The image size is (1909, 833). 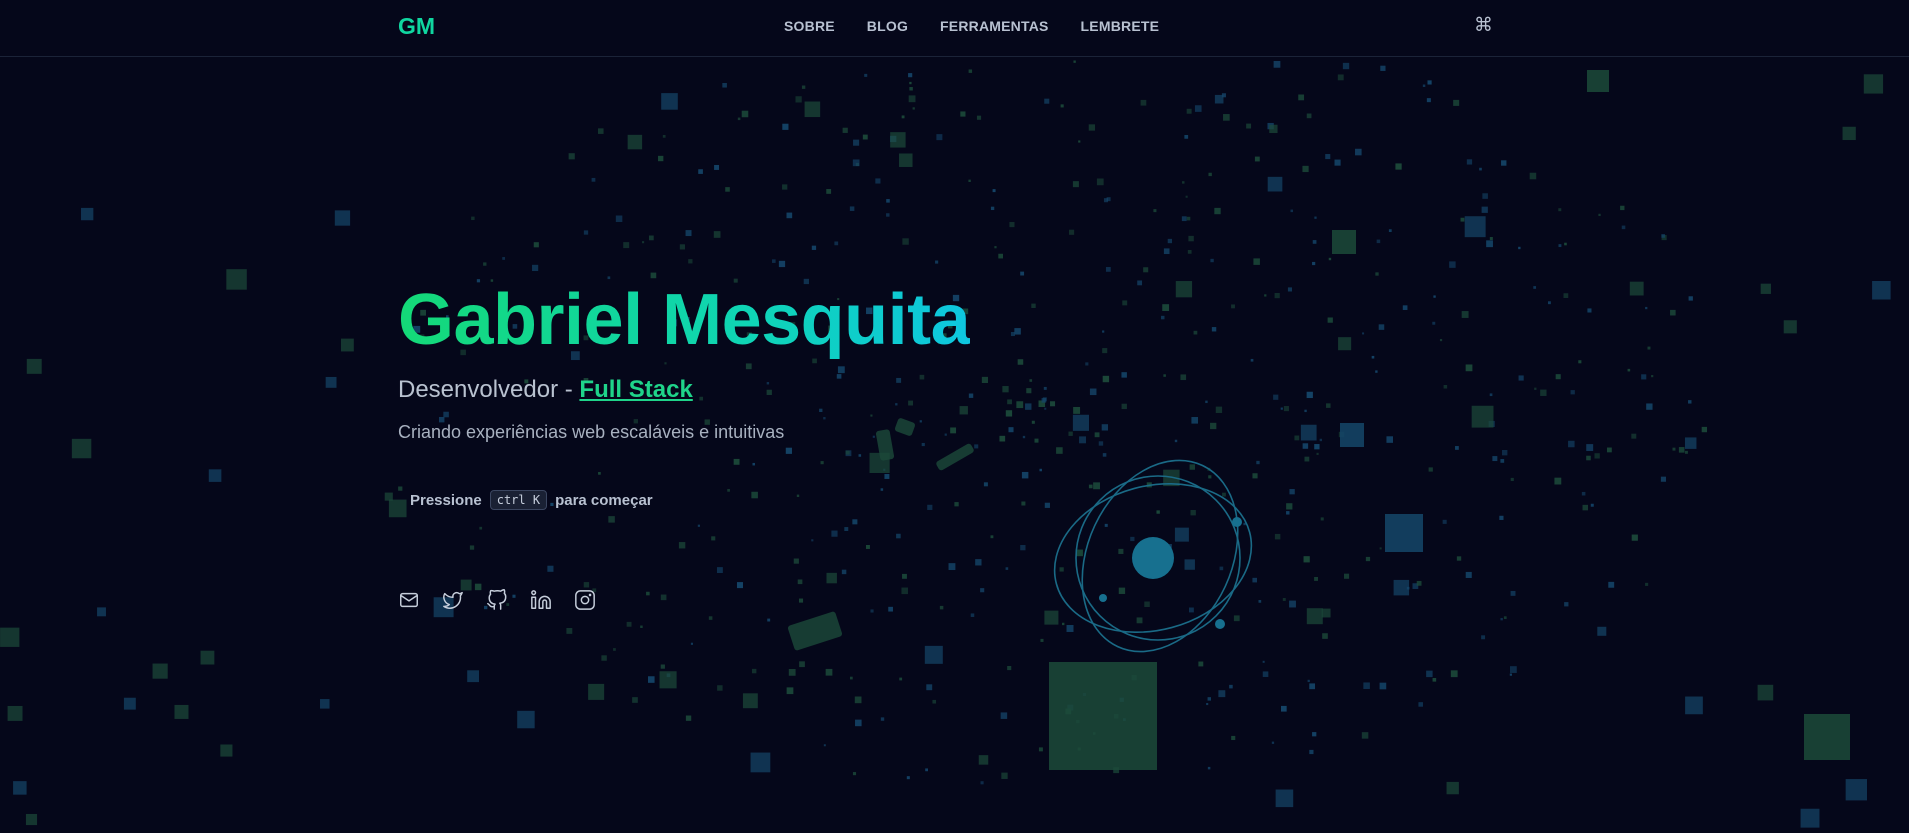 I want to click on nav-link-lembrete: LEMBRETE, so click(x=1120, y=26).